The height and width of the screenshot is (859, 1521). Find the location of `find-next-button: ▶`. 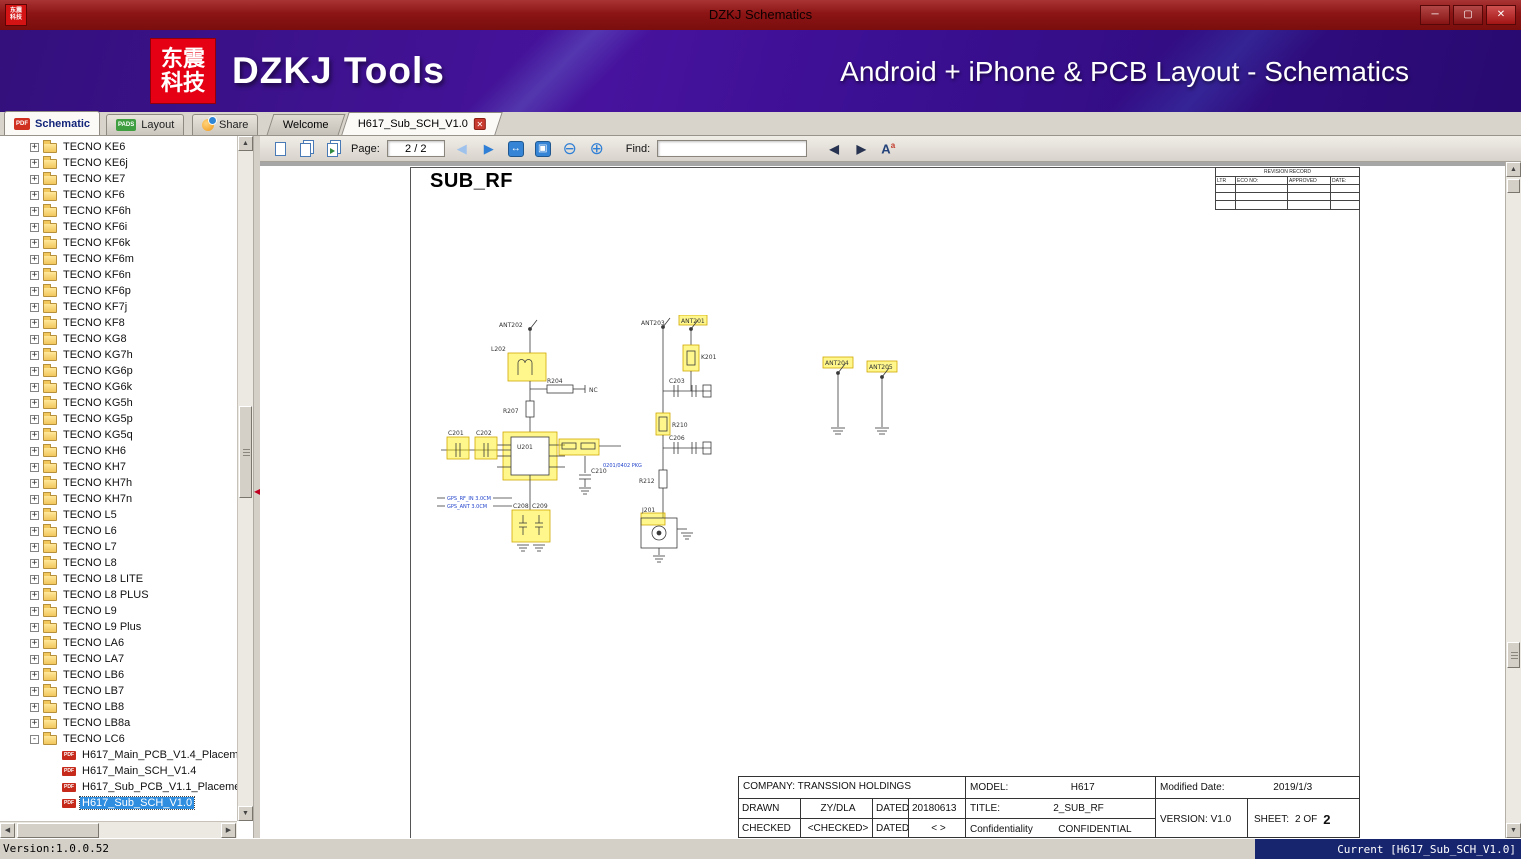

find-next-button: ▶ is located at coordinates (861, 149).